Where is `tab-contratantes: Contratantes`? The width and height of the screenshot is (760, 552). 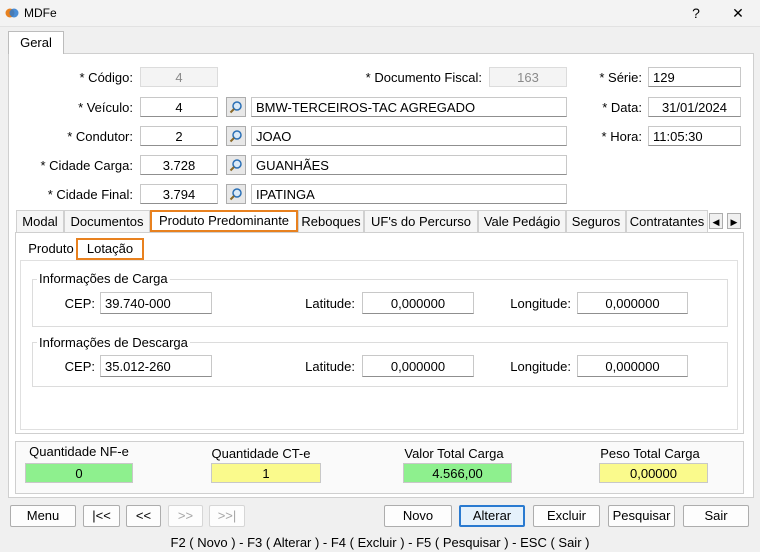
tab-contratantes: Contratantes is located at coordinates (667, 221).